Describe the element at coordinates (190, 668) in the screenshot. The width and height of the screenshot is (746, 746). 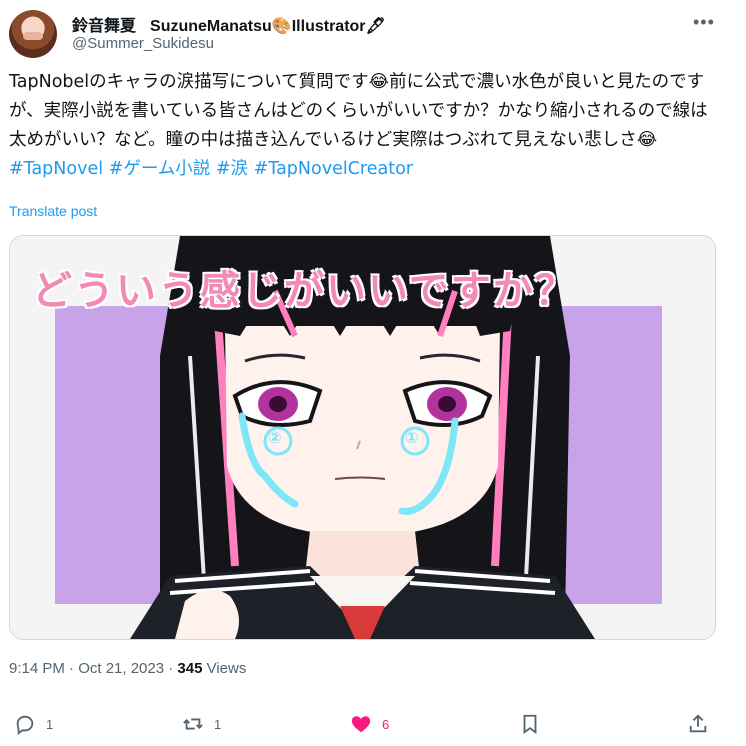
I see `views-count: 345` at that location.